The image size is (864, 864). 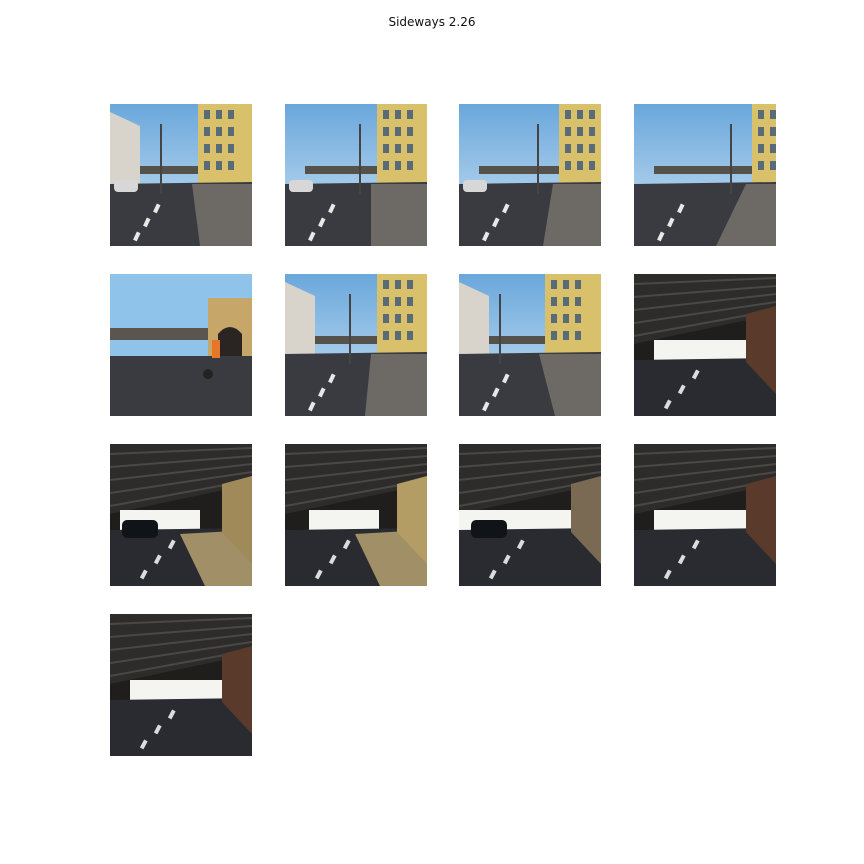 I want to click on photo-underpass-sunlit, so click(x=356, y=515).